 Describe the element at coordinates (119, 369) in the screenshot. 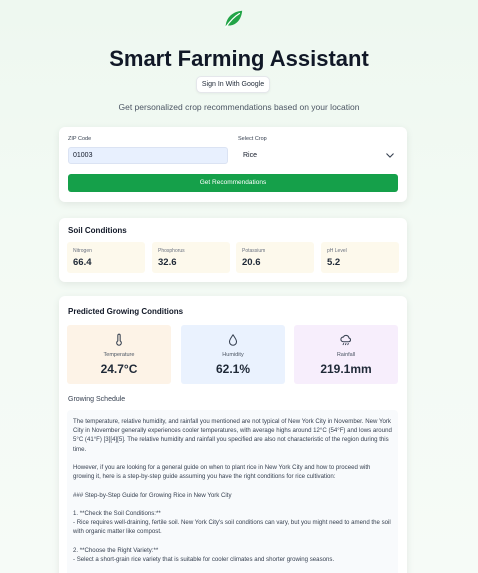

I see `temperature-value: 24.7°C` at that location.